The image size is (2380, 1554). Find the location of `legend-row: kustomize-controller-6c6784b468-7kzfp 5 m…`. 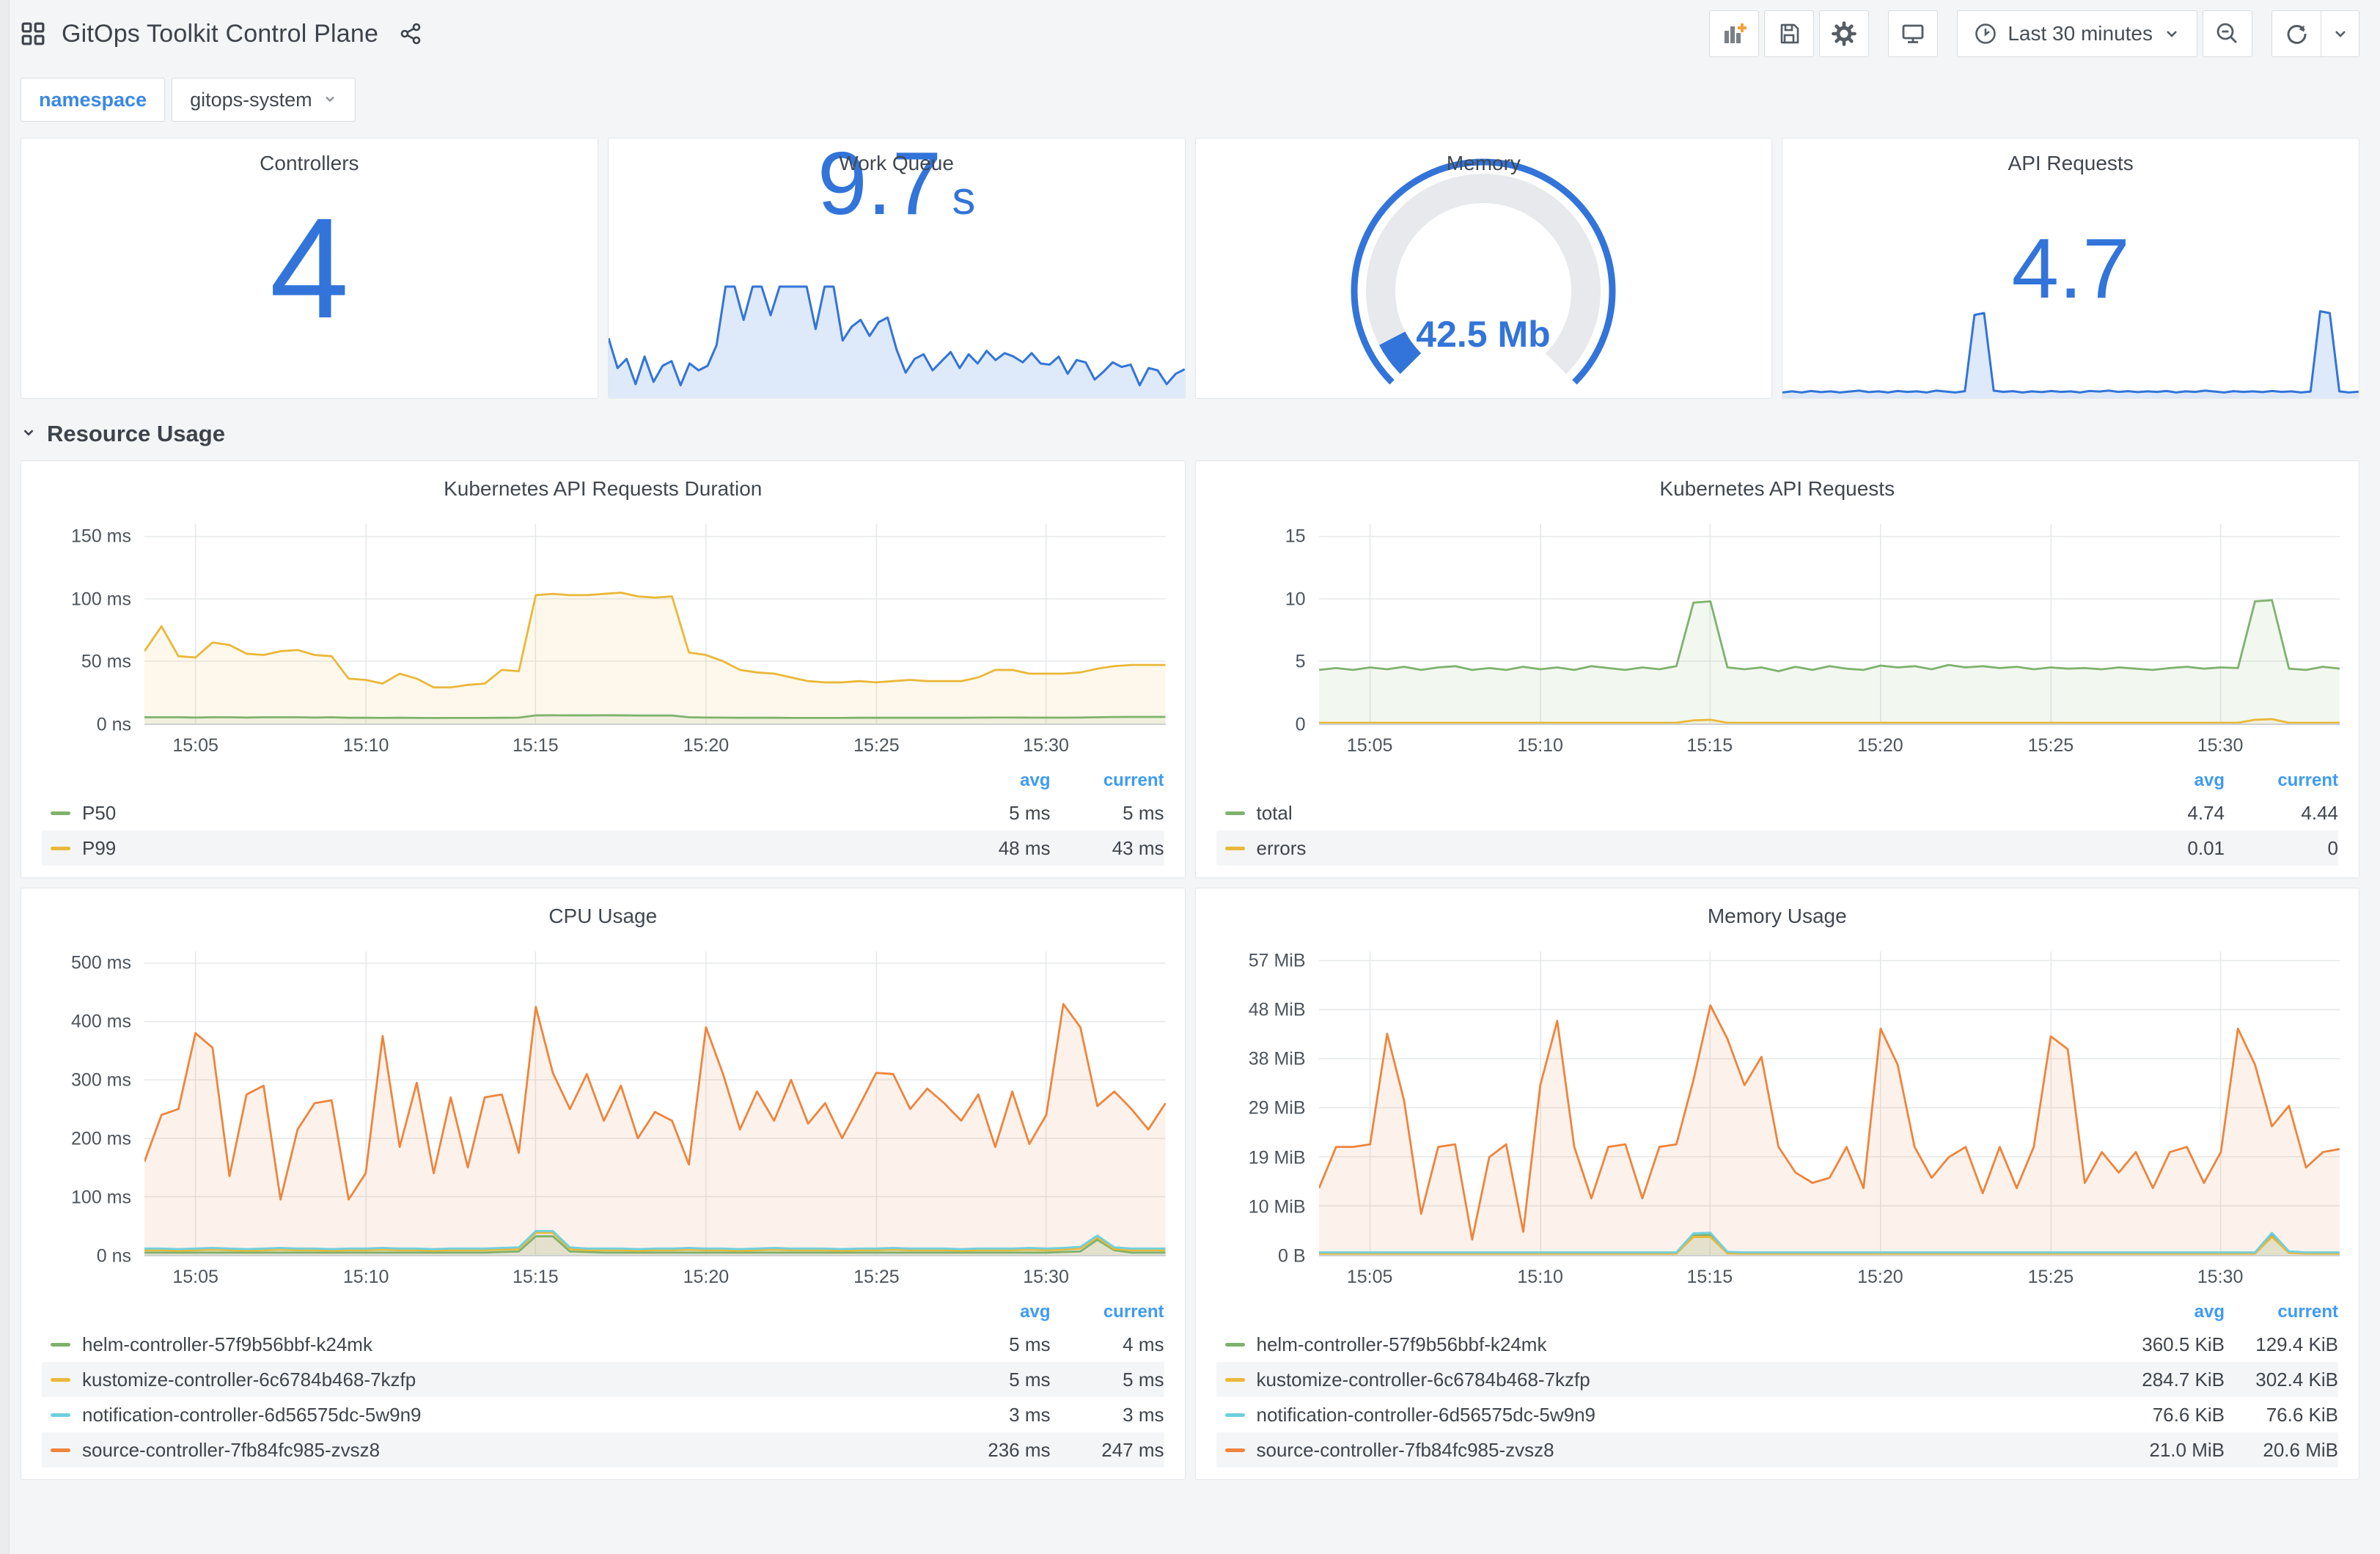

legend-row: kustomize-controller-6c6784b468-7kzfp 5 m… is located at coordinates (603, 1379).